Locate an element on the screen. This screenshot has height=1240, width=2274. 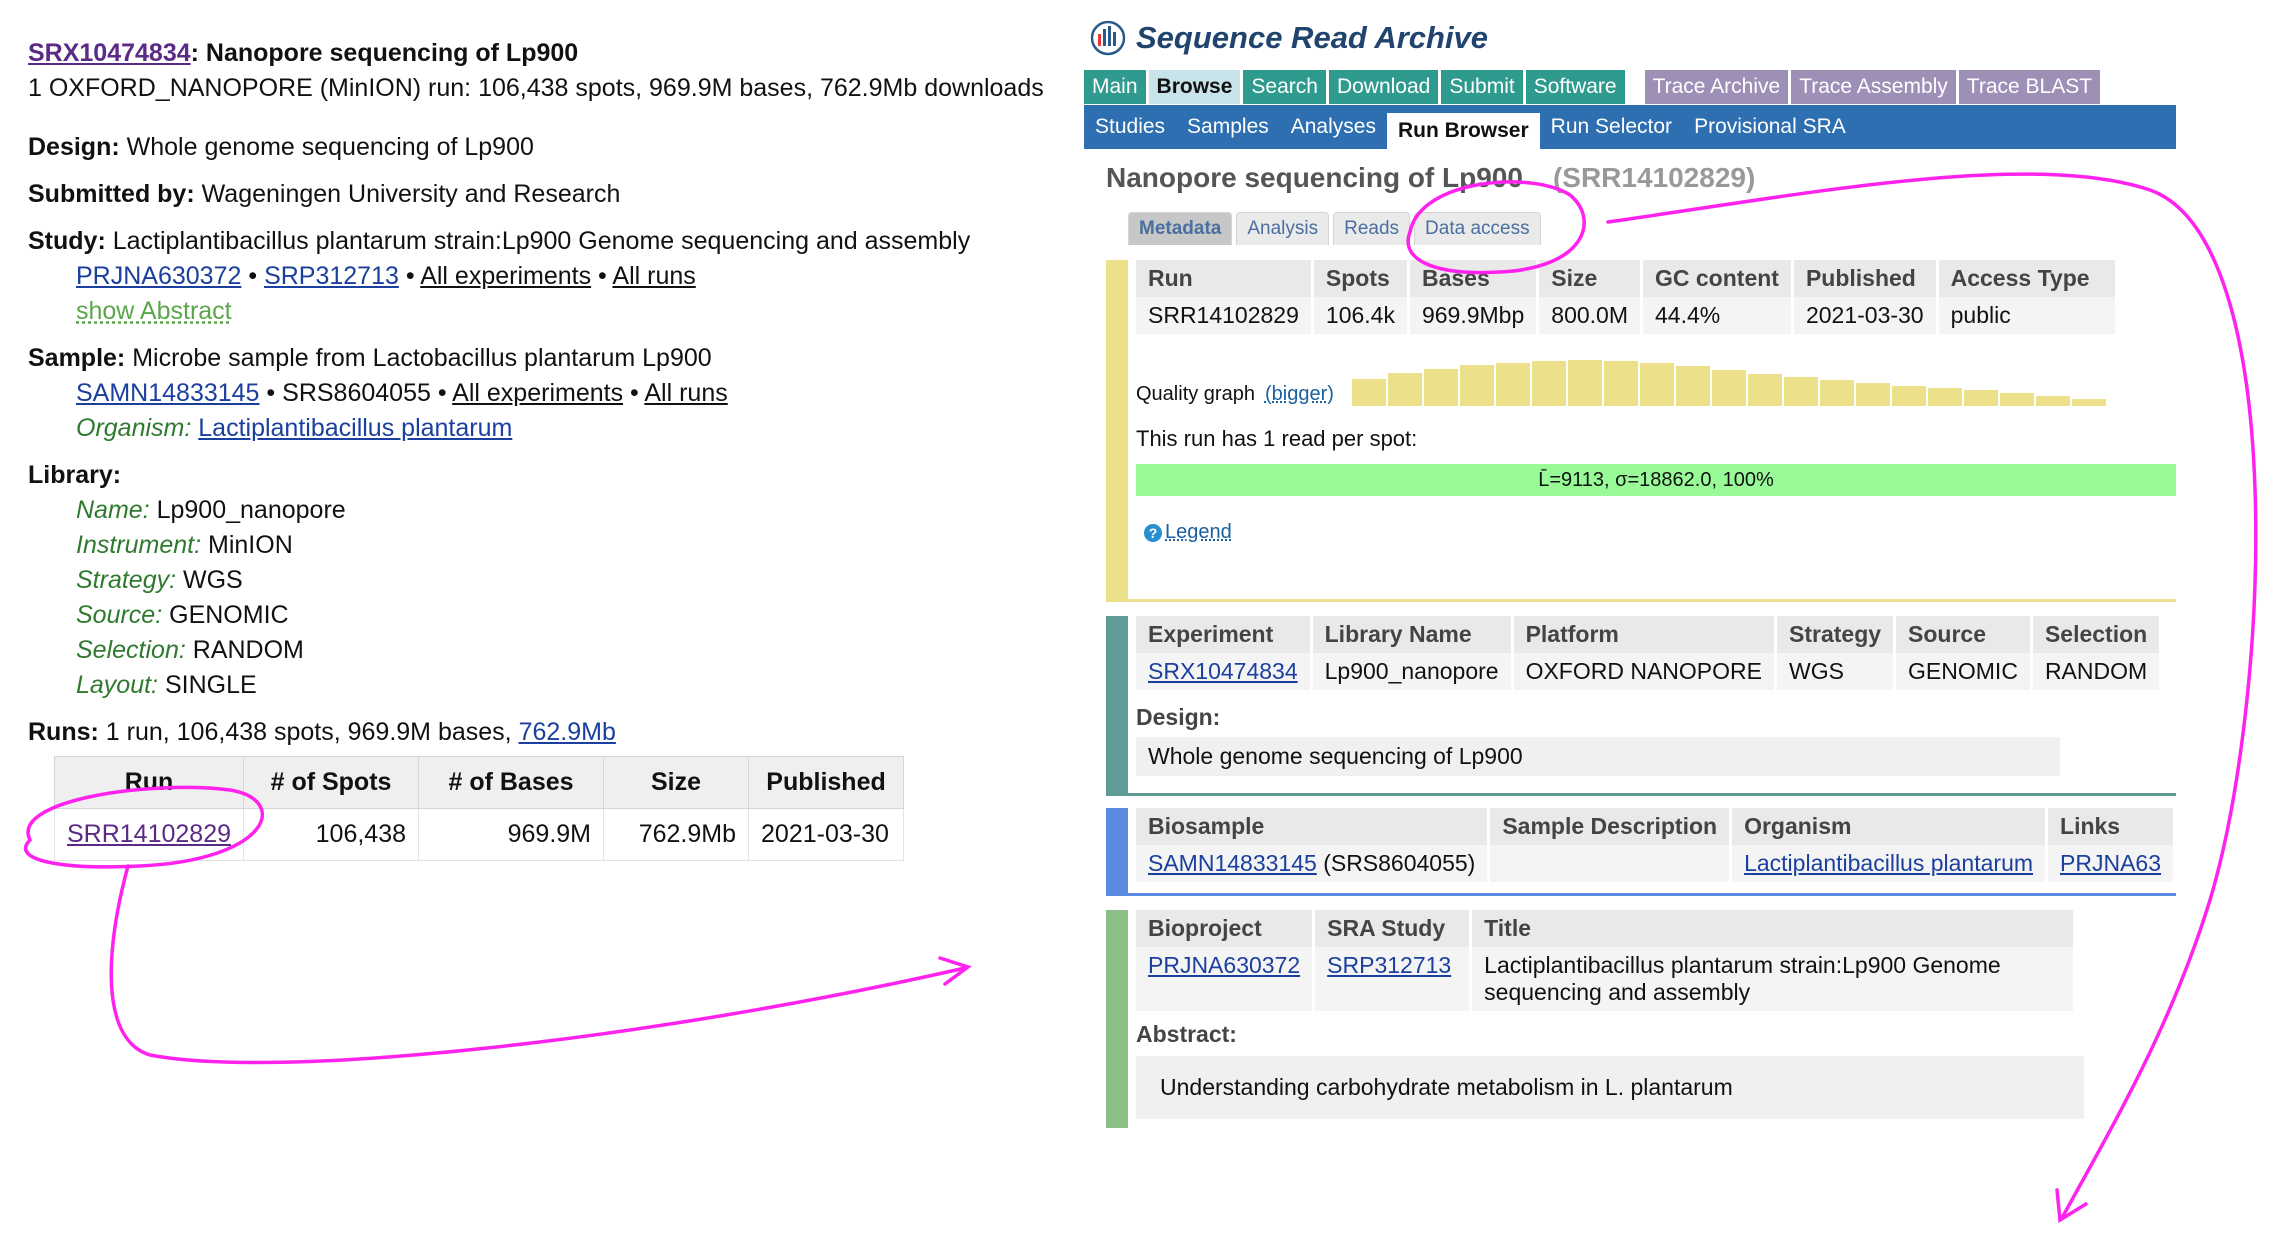
column-header: Links is located at coordinates (2111, 826).